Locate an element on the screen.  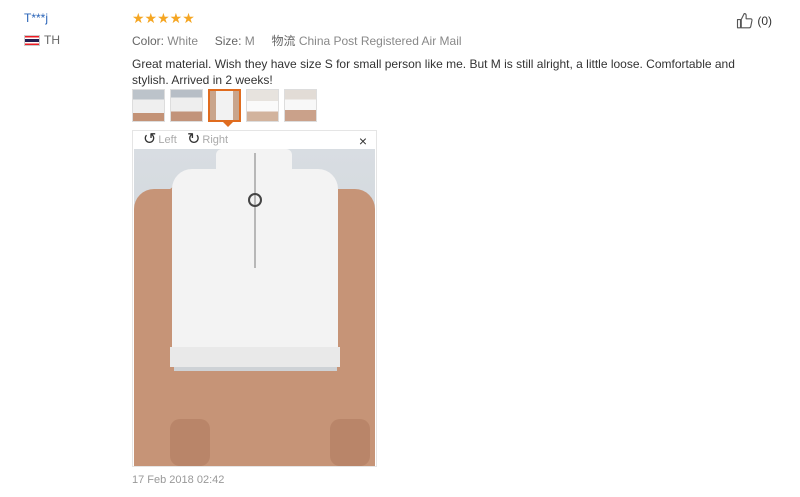
star-rating: ★★★★★ is located at coordinates (163, 18).